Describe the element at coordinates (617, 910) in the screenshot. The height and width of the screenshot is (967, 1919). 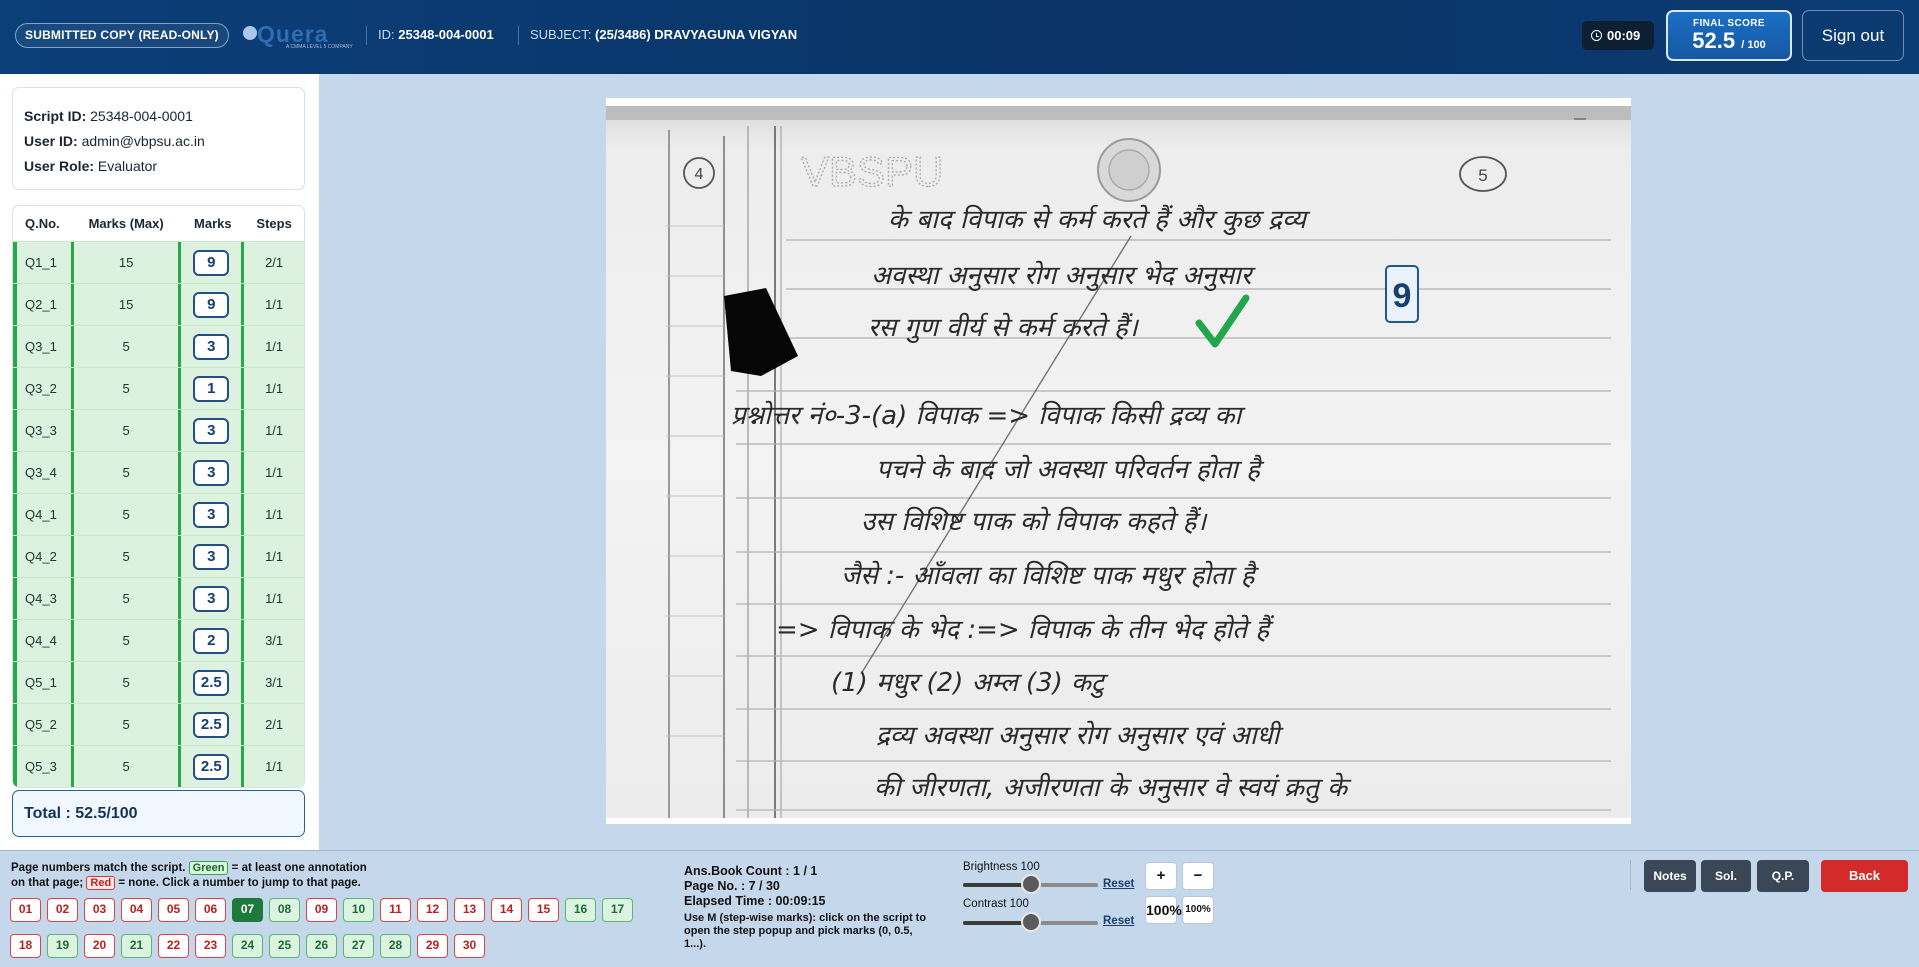
I see `page-jump-button: 17` at that location.